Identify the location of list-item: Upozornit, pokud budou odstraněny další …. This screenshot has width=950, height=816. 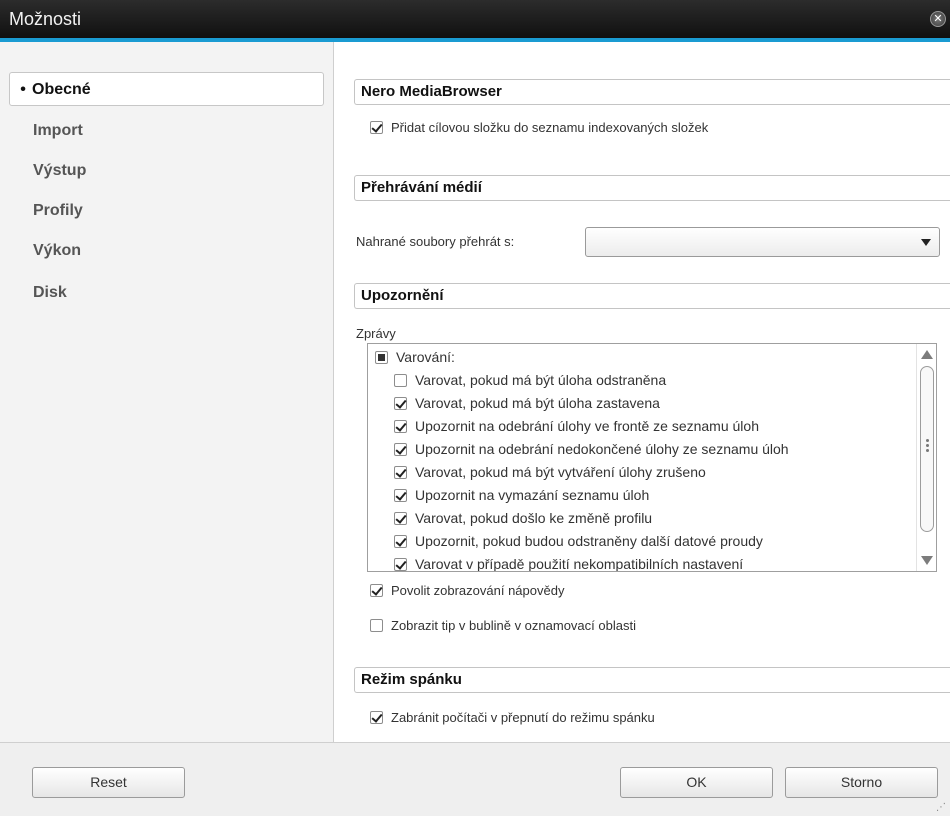
(578, 541).